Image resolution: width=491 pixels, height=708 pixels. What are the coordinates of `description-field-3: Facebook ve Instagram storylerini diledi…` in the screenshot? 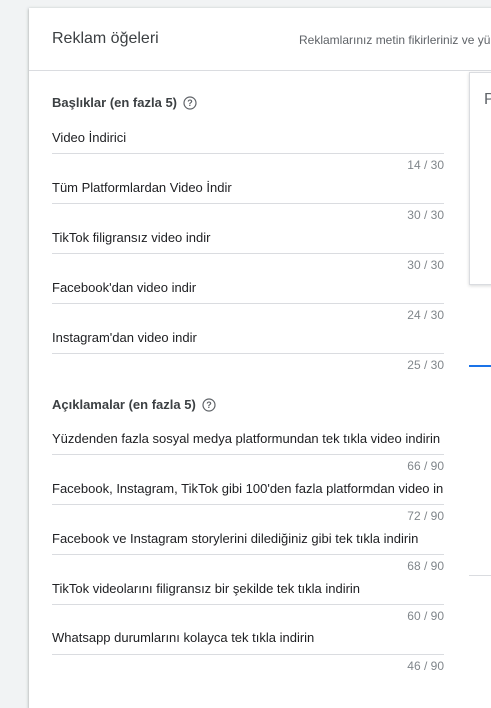 It's located at (248, 538).